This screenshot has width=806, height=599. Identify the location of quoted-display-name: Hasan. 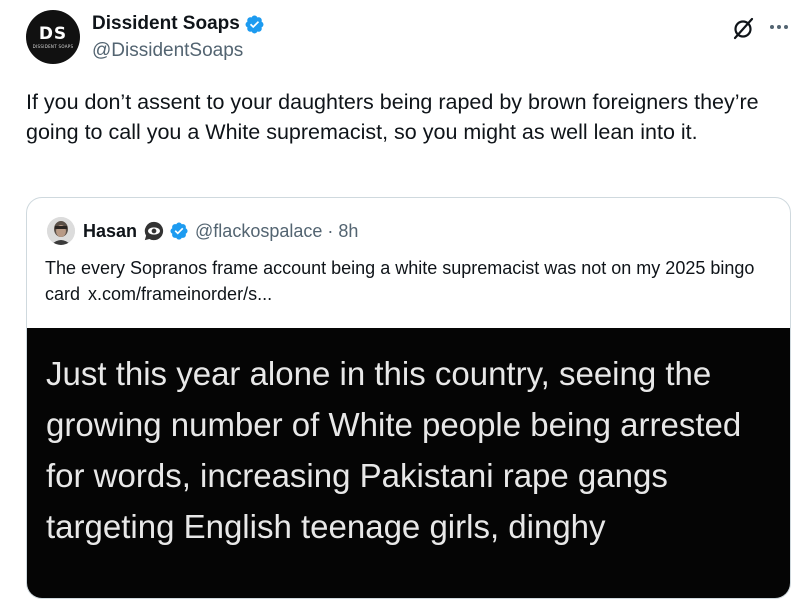
(110, 231).